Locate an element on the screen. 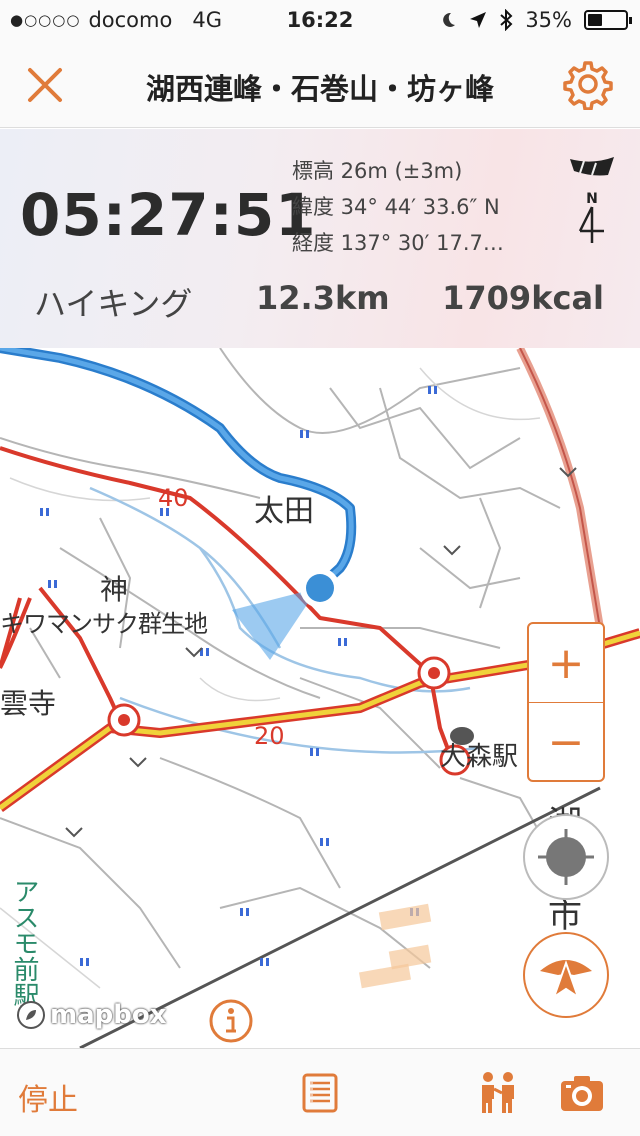  nav-bar: 湖西連峰・石巻山・坊ヶ峰 is located at coordinates (320, 84).